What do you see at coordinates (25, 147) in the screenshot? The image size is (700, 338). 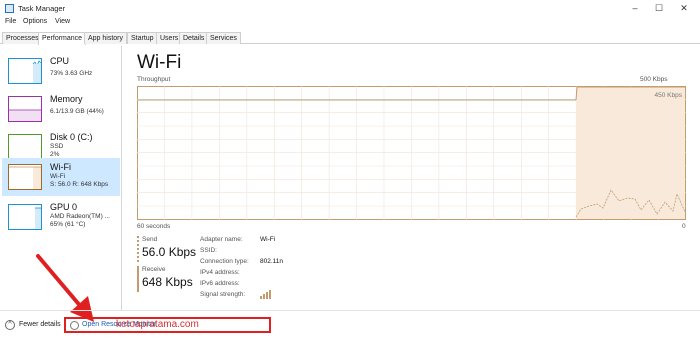 I see `disk-thumbnail` at bounding box center [25, 147].